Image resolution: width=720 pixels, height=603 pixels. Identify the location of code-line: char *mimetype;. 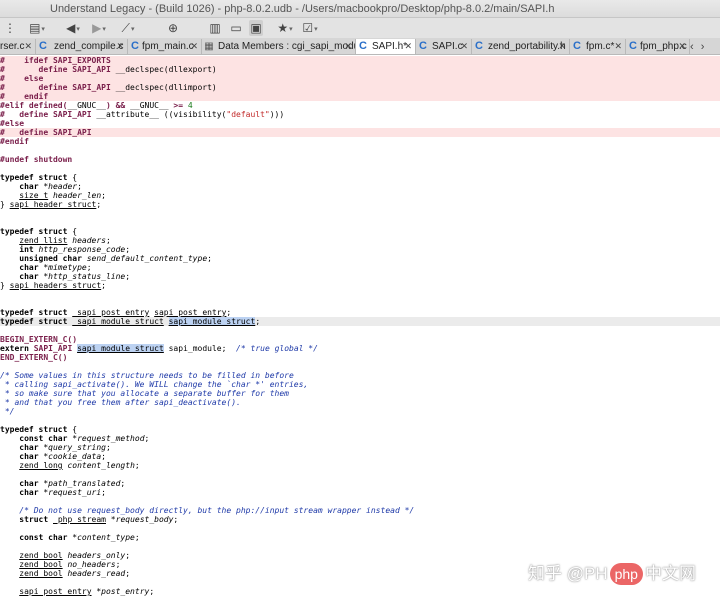
(360, 267).